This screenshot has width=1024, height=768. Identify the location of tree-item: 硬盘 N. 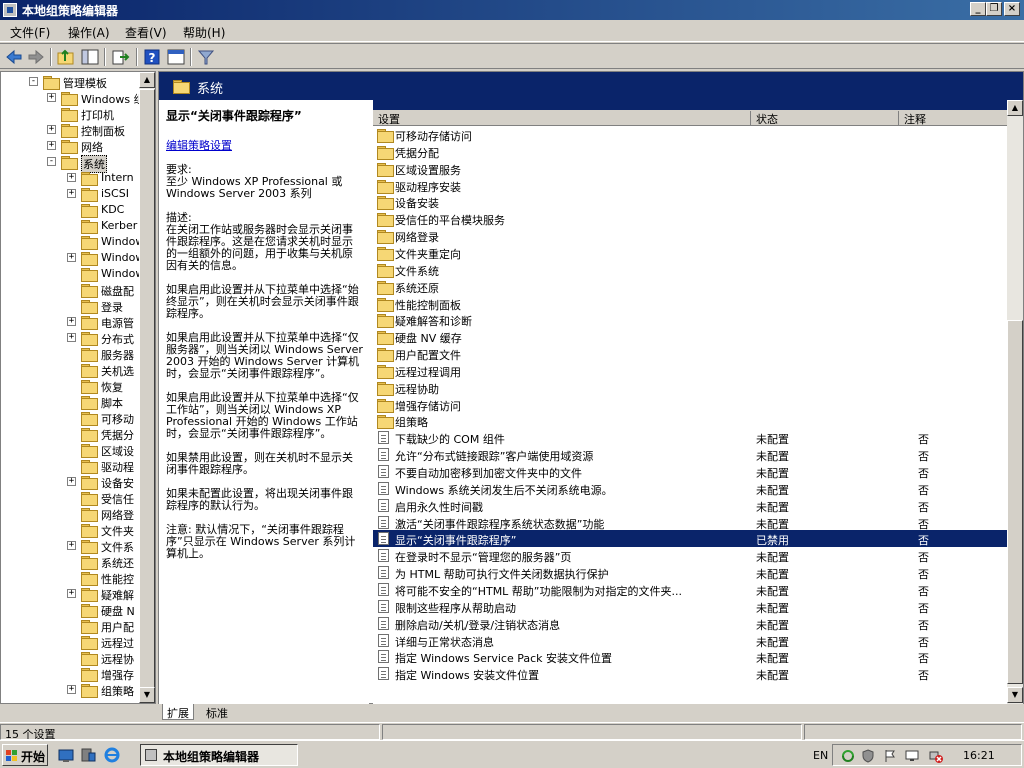
(70, 610).